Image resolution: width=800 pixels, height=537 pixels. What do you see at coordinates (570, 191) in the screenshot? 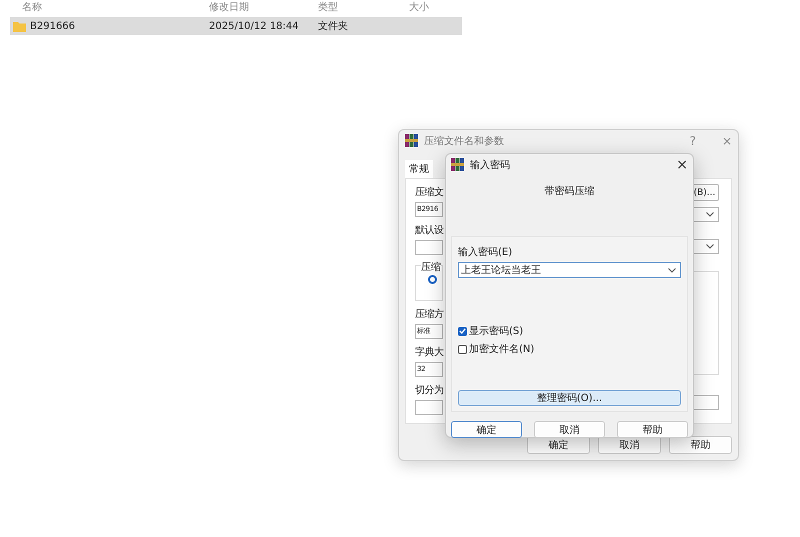
I see `dialog-heading: 带密码压缩` at bounding box center [570, 191].